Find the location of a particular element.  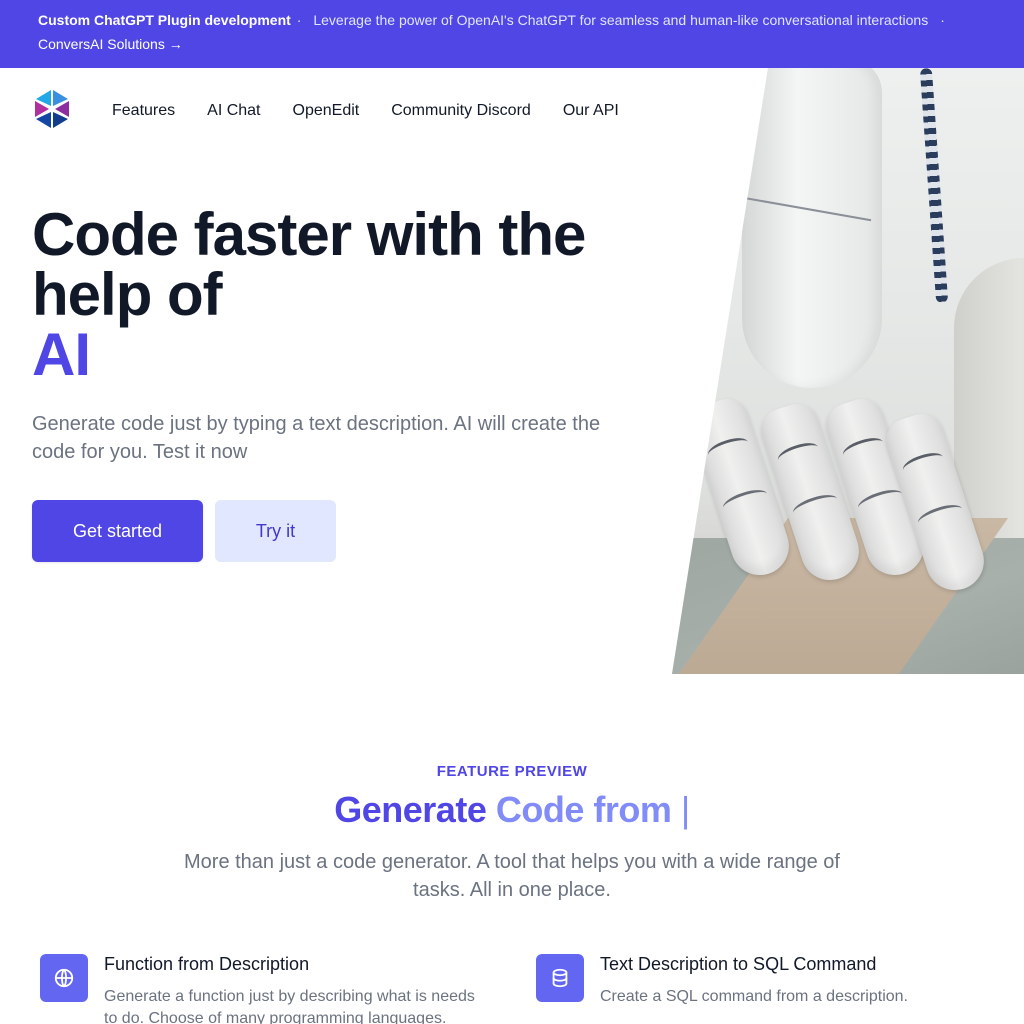

feature-title: Function from Description is located at coordinates (207, 964).